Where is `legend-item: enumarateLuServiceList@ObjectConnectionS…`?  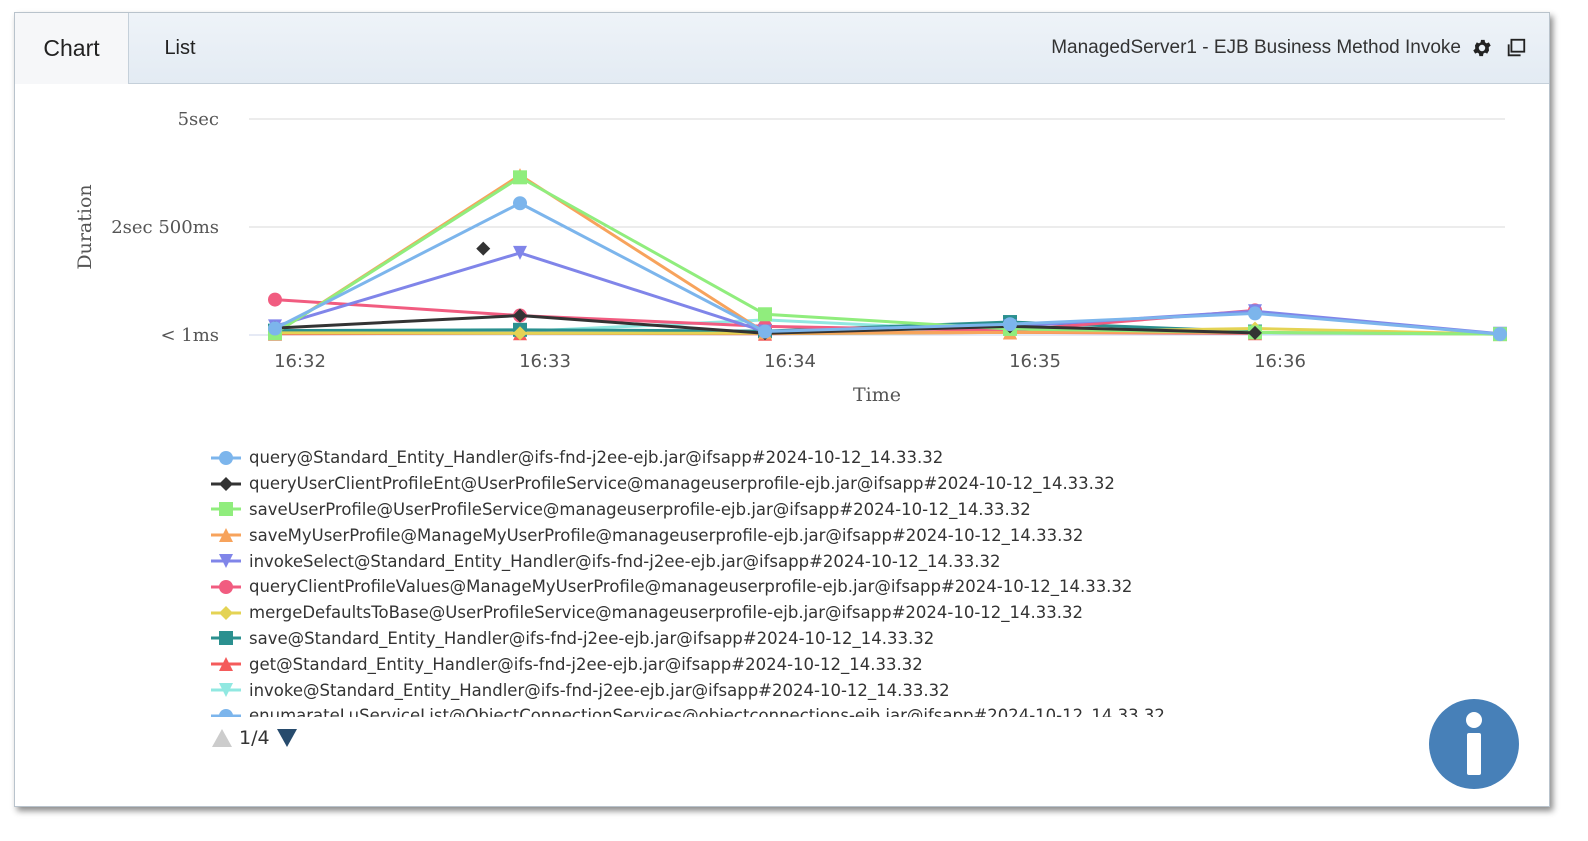
legend-item: enumarateLuServiceList@ObjectConnectionS… is located at coordinates (761, 710).